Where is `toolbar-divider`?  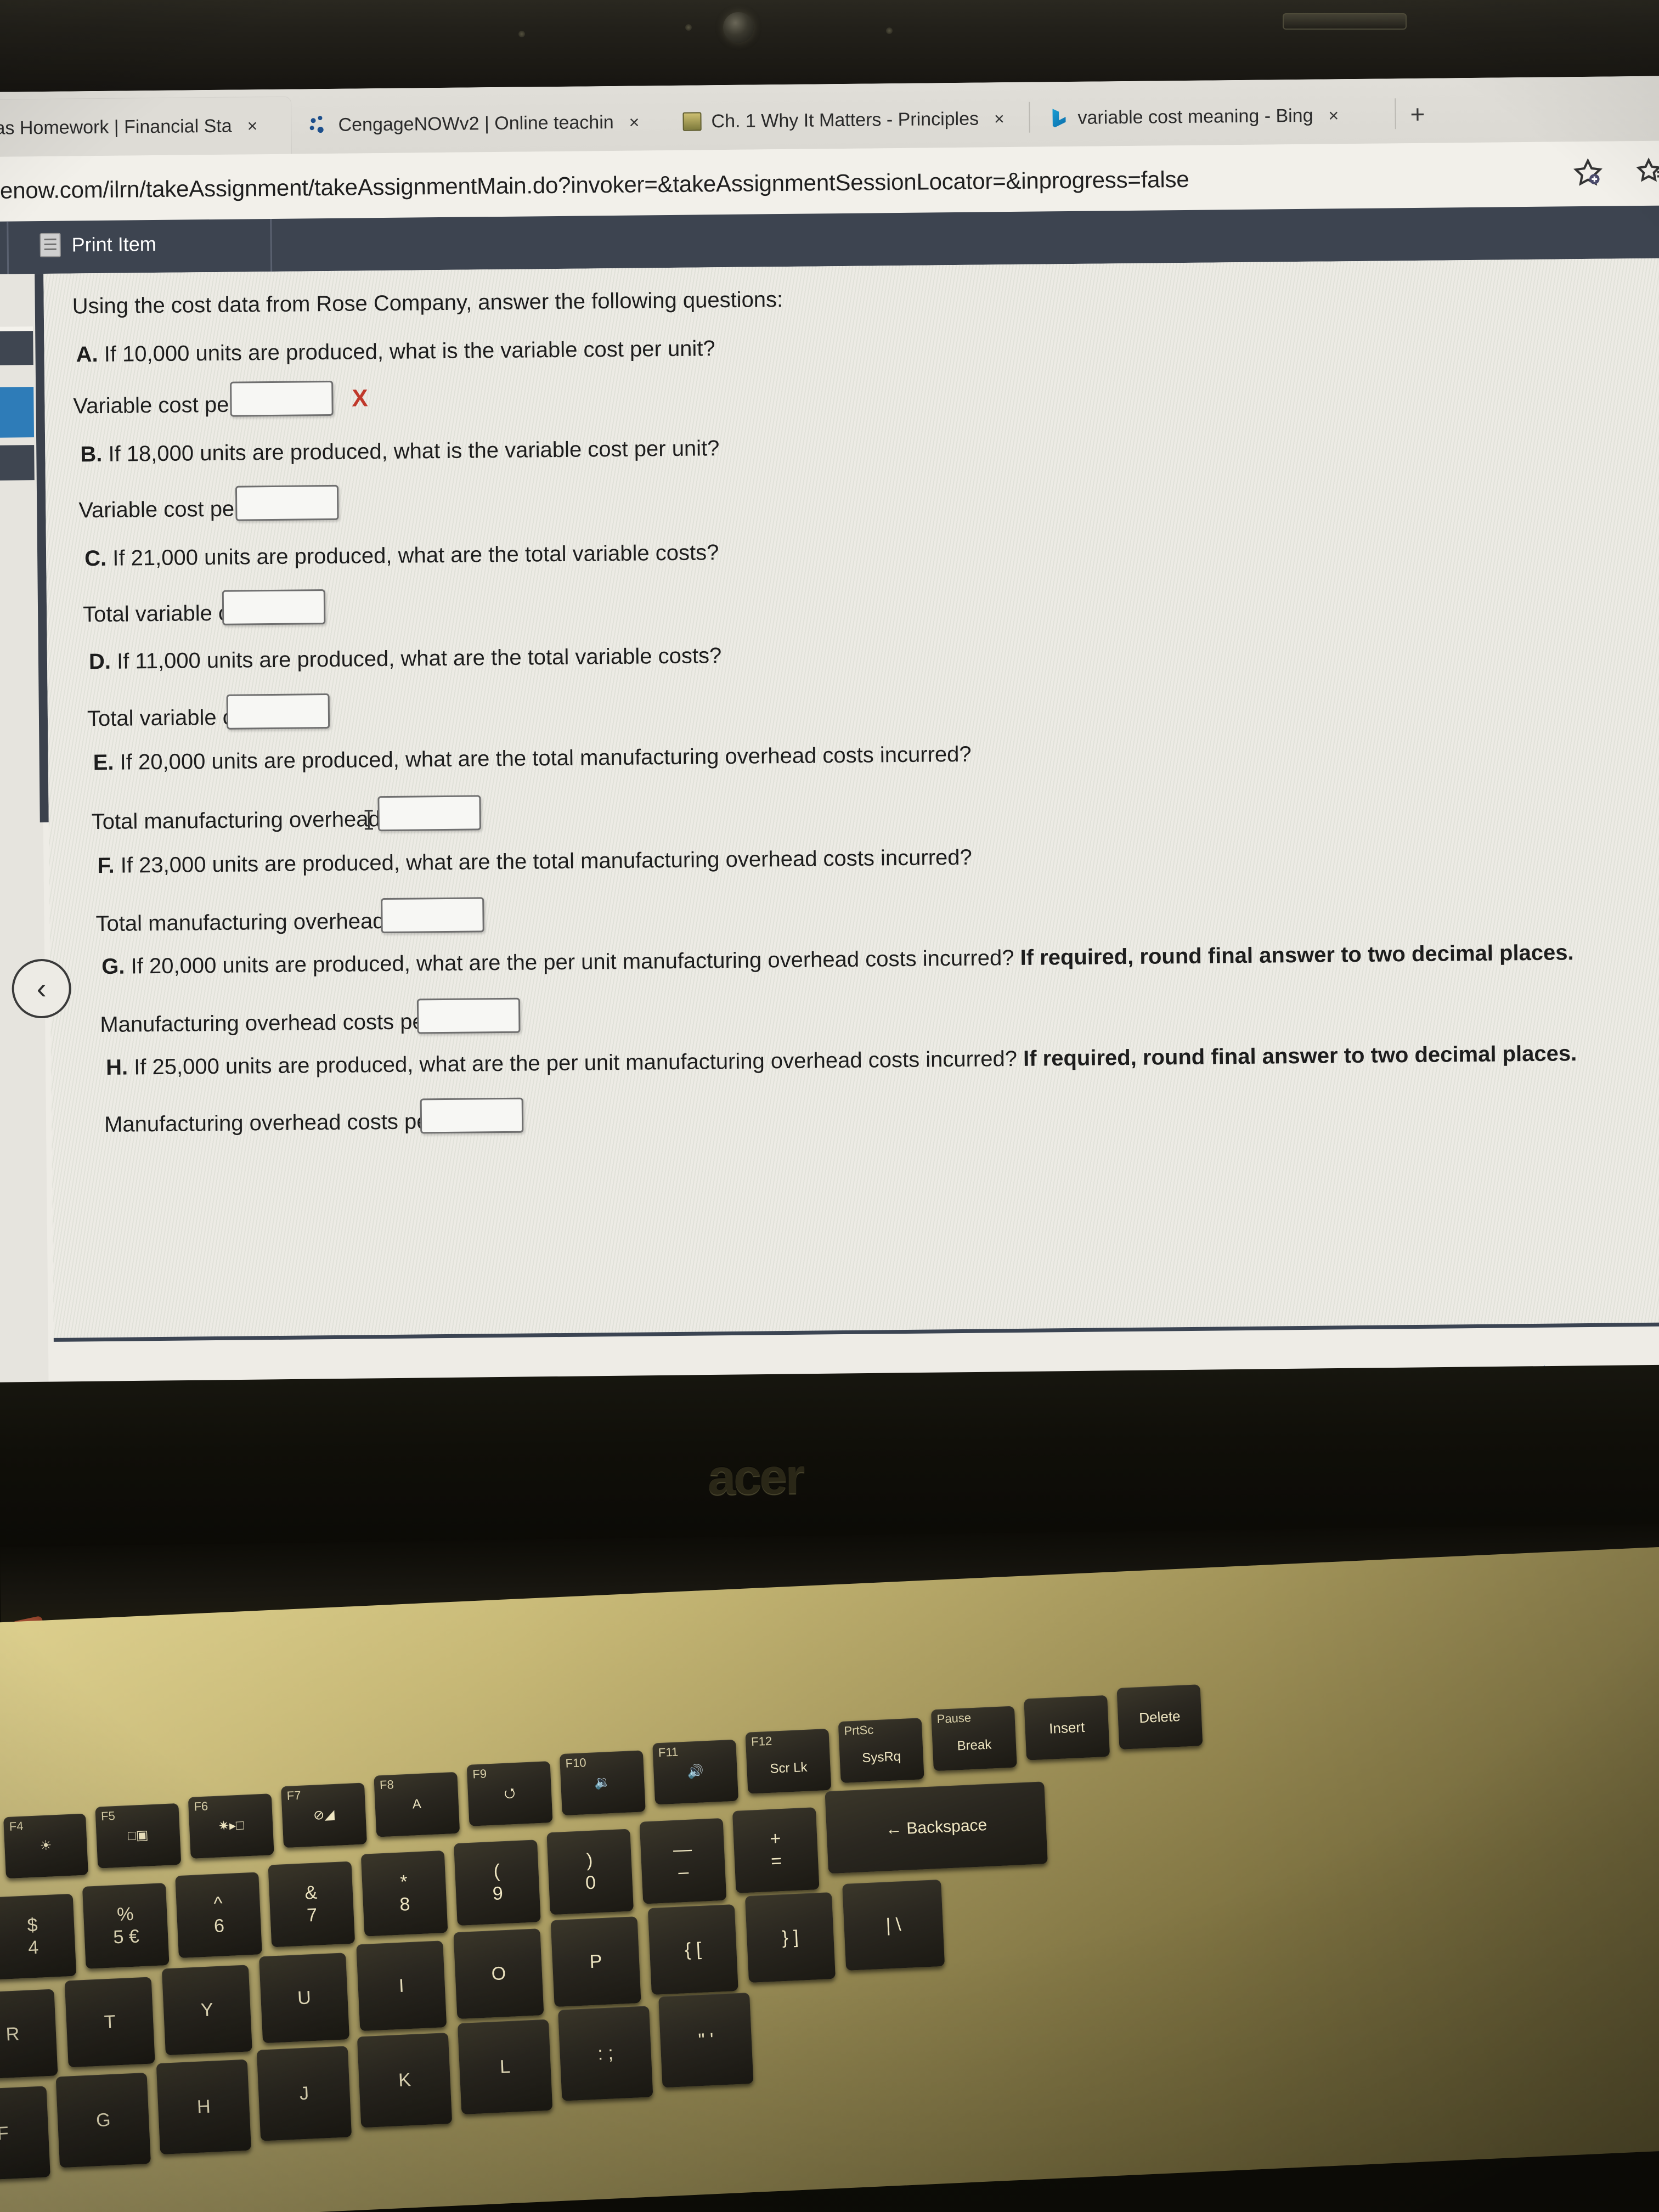
toolbar-divider is located at coordinates (8, 247).